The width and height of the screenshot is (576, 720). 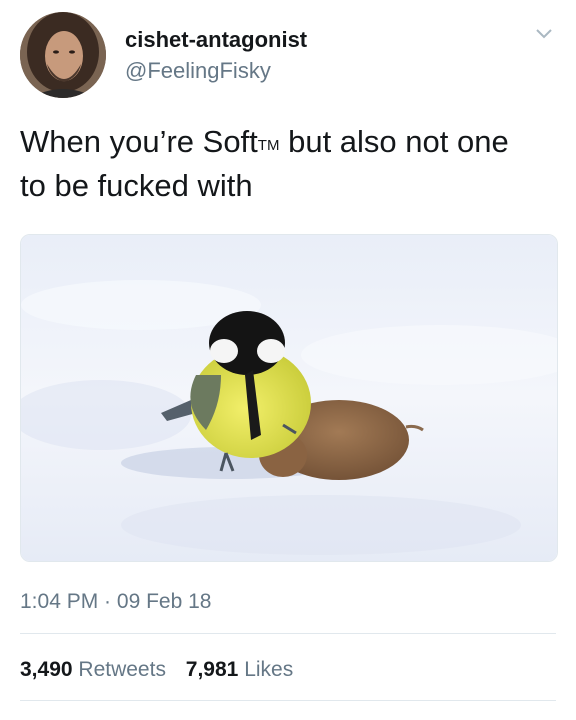 I want to click on tweet-stats: 3,490 Retweets 7,981 Likes, so click(x=163, y=670).